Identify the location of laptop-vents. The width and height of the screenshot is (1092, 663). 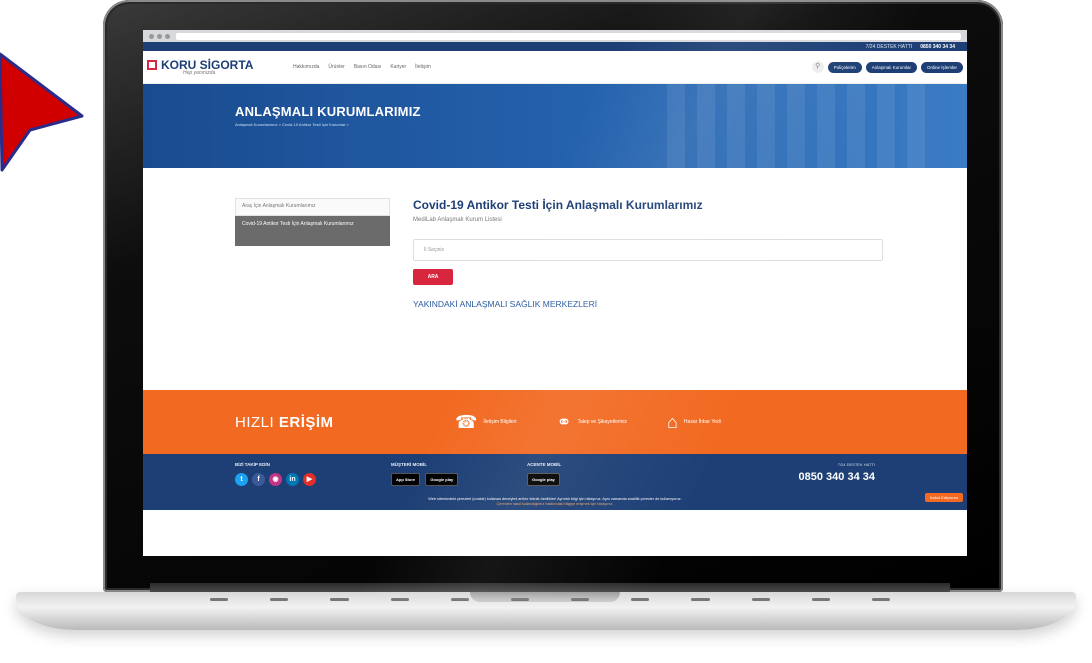
(550, 601).